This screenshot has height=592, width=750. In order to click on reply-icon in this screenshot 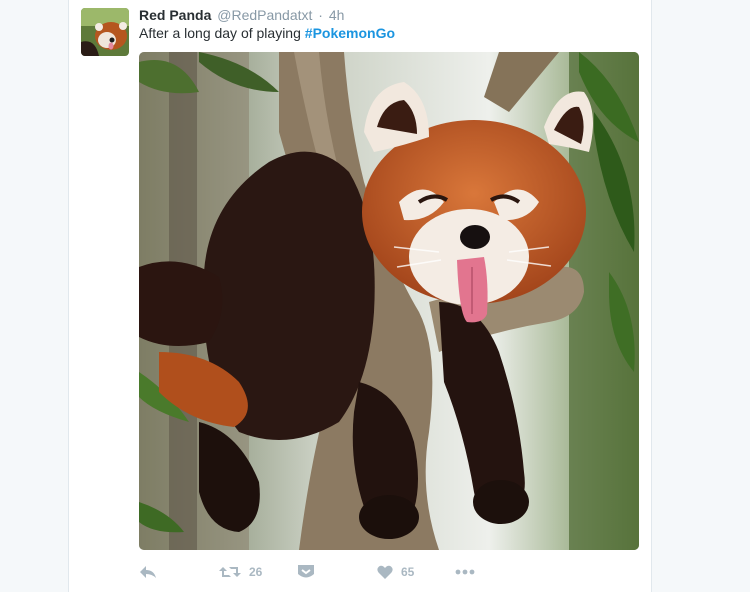, I will do `click(148, 572)`.